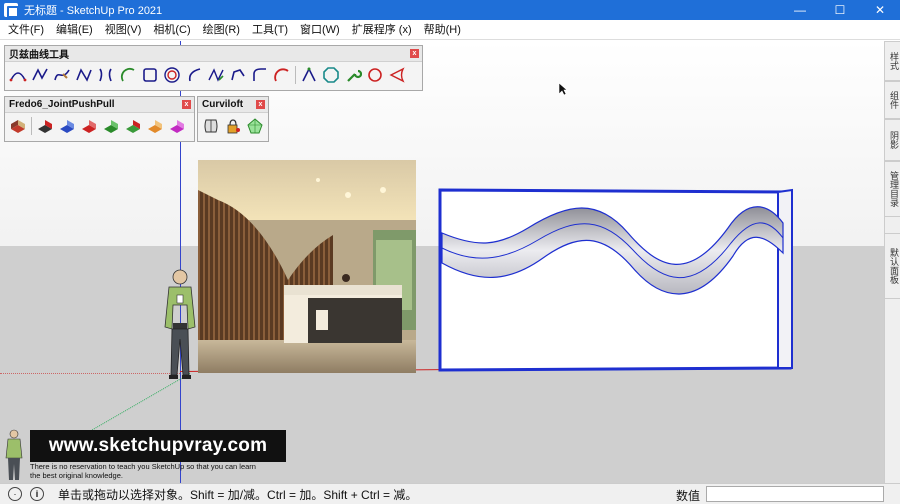  I want to click on toolbar-fredo-tools, so click(99, 126).